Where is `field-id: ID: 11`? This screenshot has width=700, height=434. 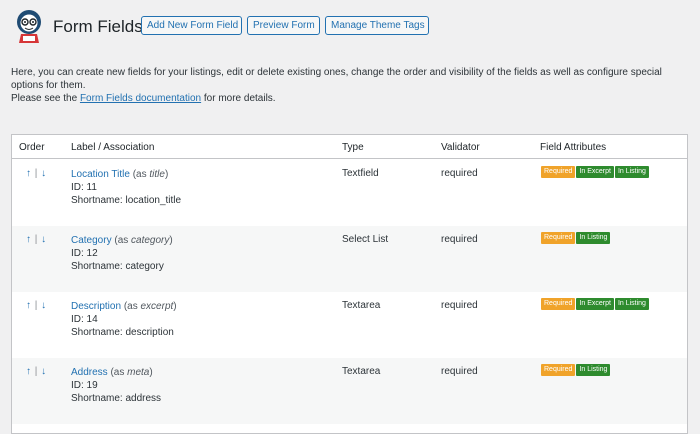 field-id: ID: 11 is located at coordinates (84, 187).